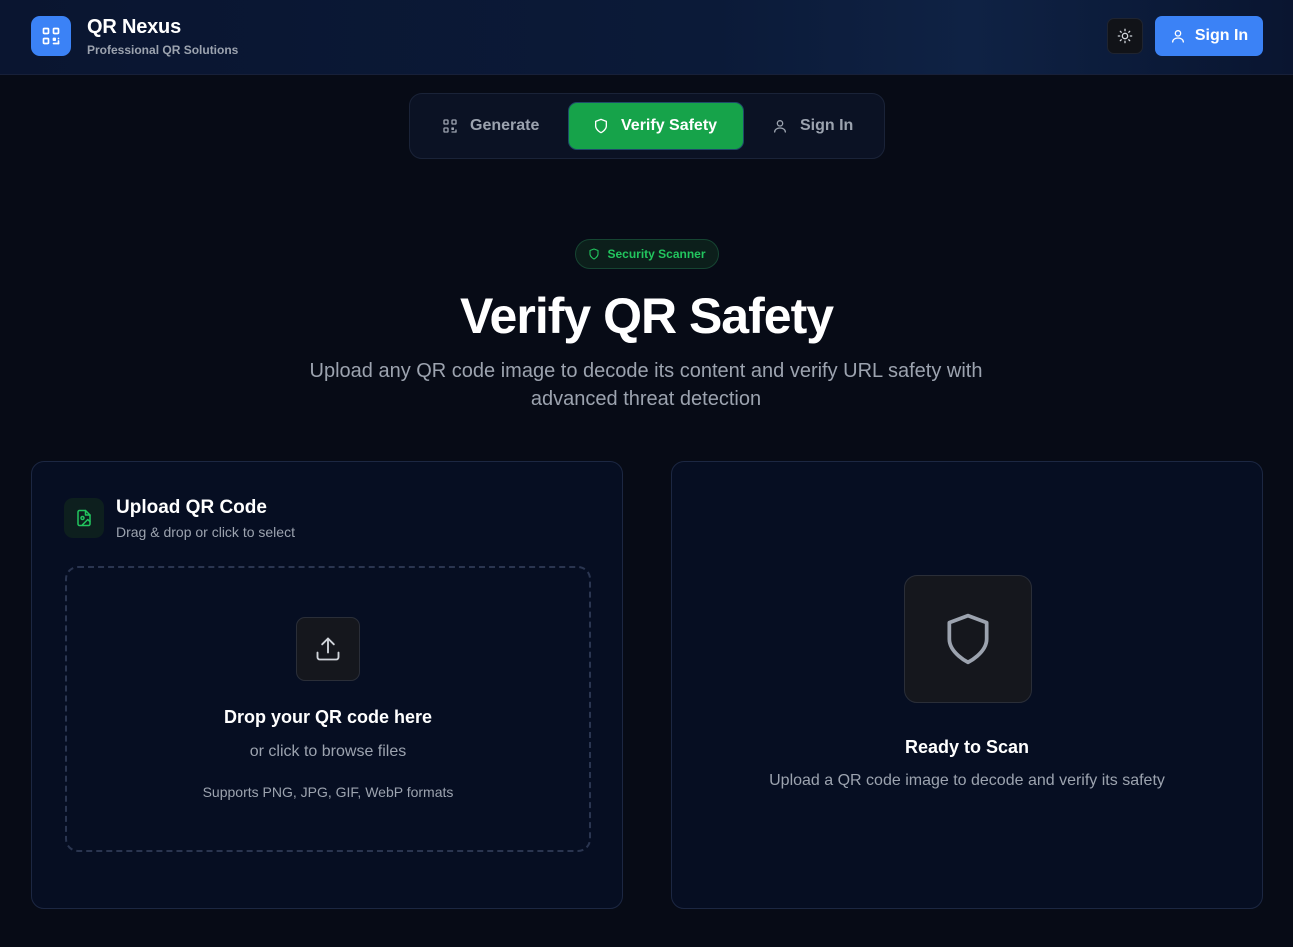  I want to click on upload-icon-box, so click(328, 649).